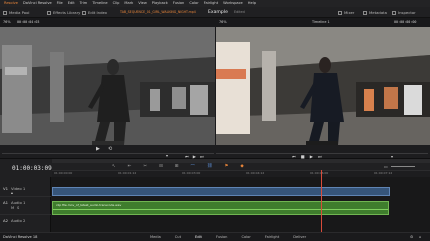 The width and height of the screenshot is (430, 241). What do you see at coordinates (94, 12) in the screenshot?
I see `edit-index-button: Edit Index` at bounding box center [94, 12].